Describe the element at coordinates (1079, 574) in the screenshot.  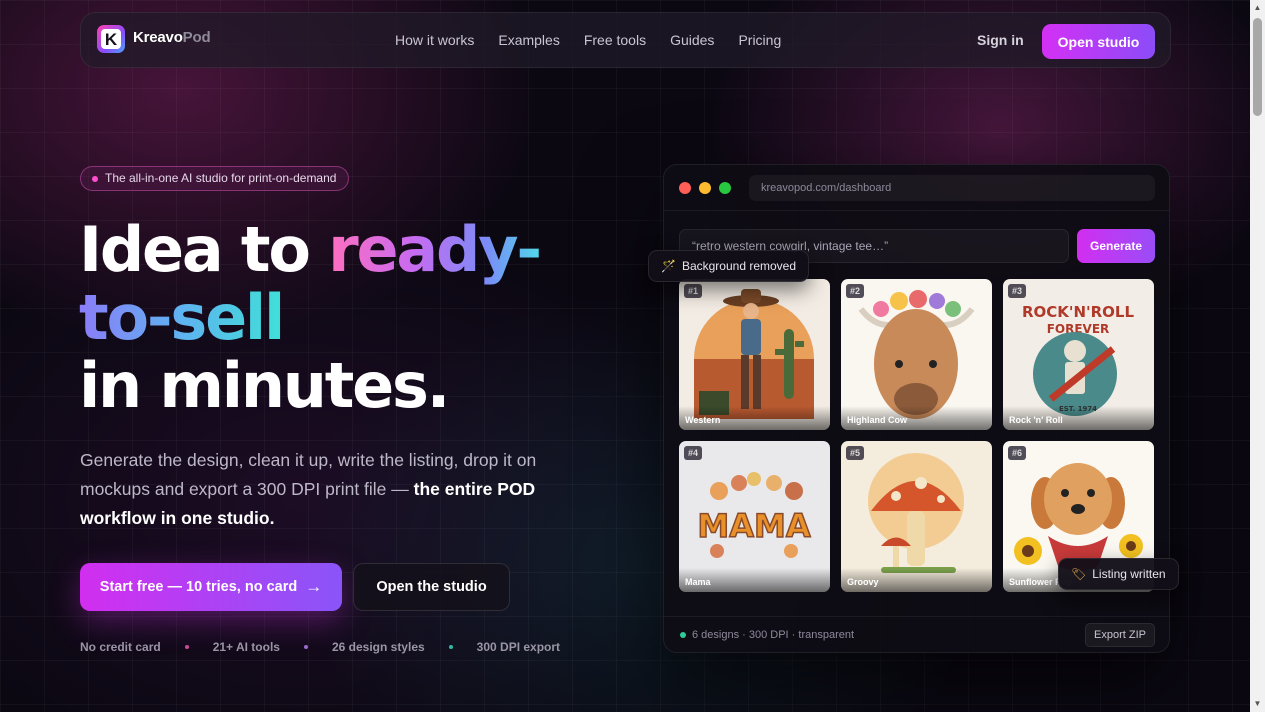
I see `tag-icon: 🏷` at that location.